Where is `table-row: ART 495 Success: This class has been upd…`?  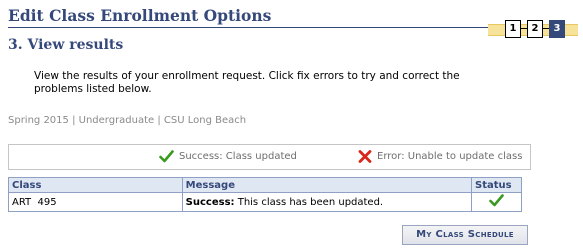 table-row: ART 495 Success: This class has been upd… is located at coordinates (265, 202).